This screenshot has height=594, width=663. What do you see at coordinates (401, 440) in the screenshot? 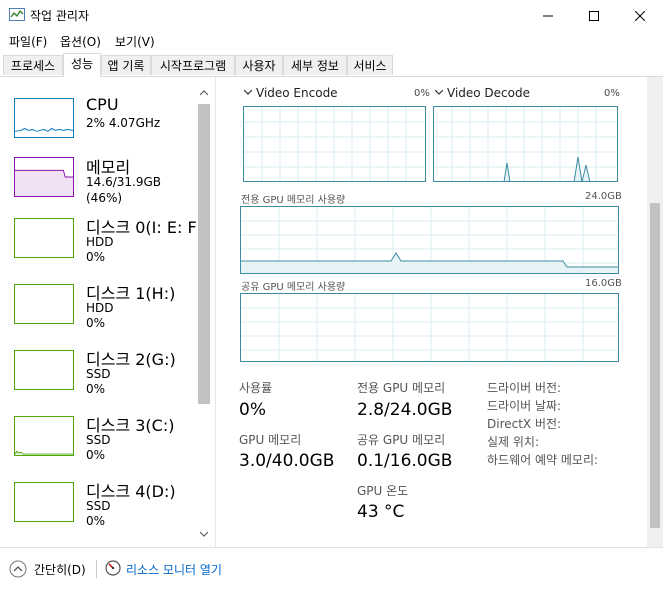
I see `shared-memory-label: 공유 GPU 메모리` at bounding box center [401, 440].